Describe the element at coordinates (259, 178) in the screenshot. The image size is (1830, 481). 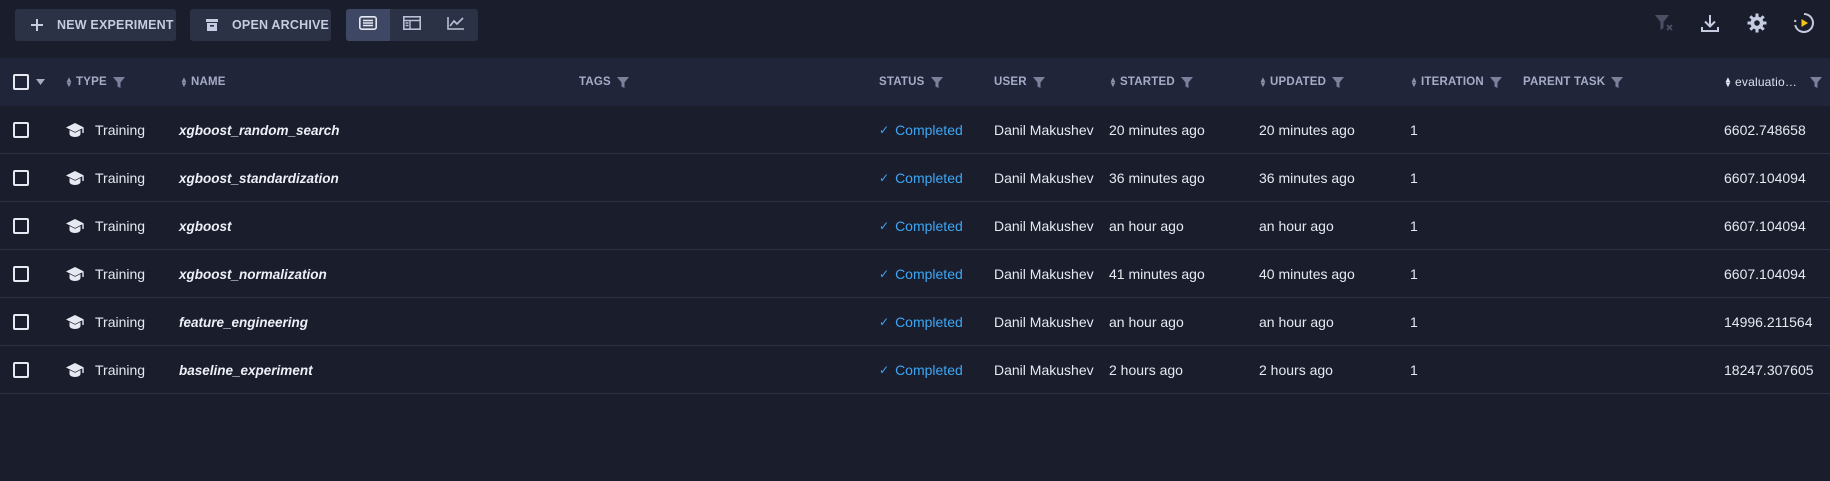
I see `name-cell: xgboost_standardization` at that location.